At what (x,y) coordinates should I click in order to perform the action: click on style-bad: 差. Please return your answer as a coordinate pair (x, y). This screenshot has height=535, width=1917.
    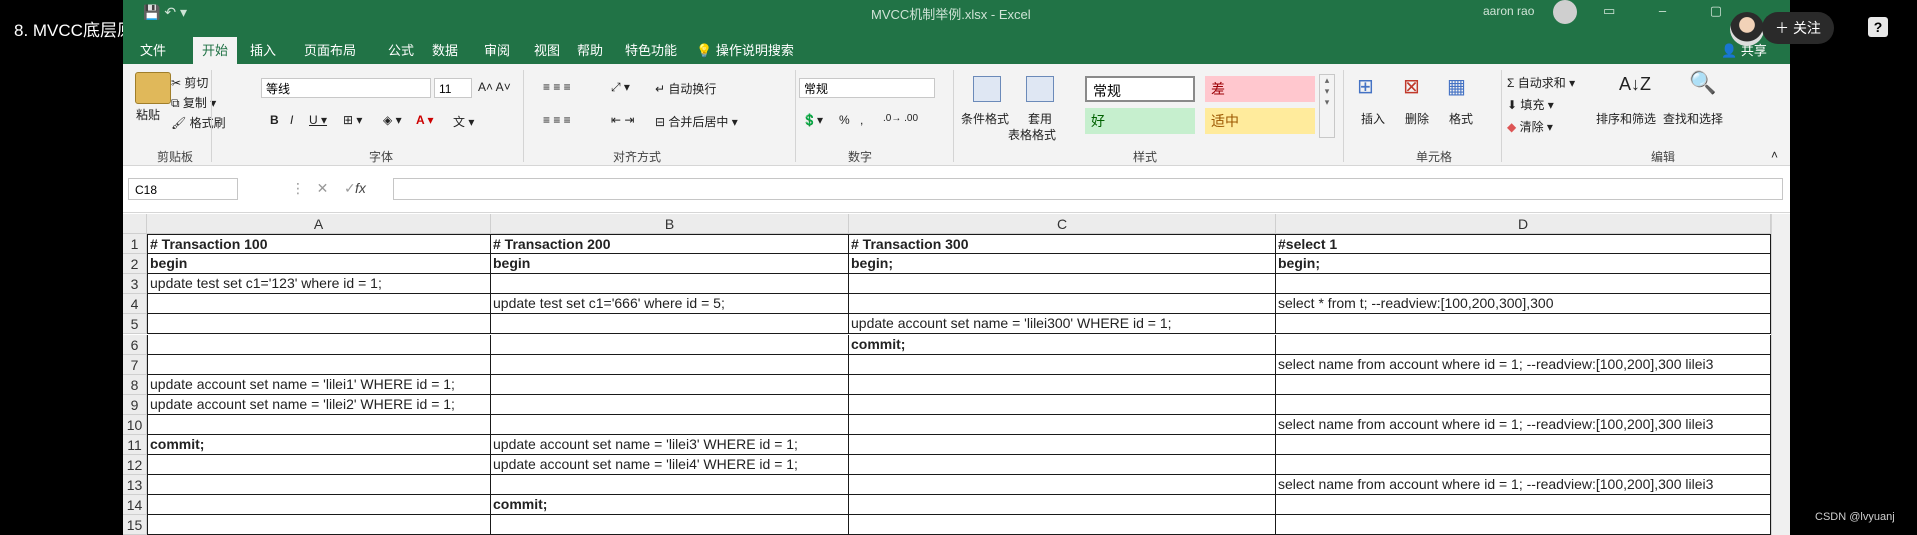
    Looking at the image, I should click on (1260, 89).